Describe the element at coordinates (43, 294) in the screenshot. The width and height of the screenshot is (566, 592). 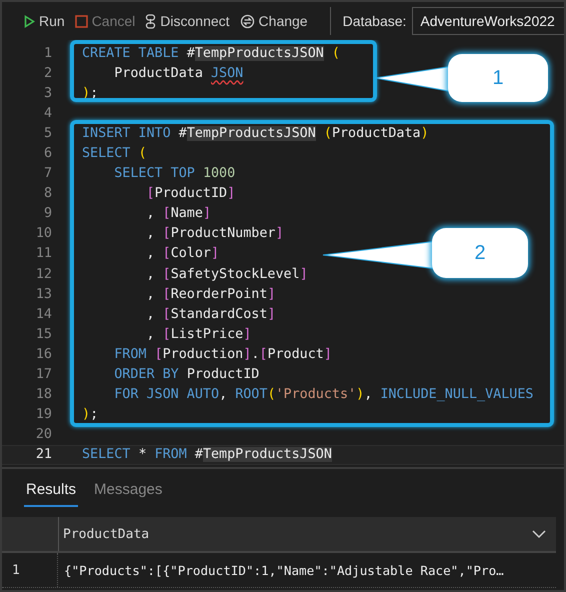
I see `line-number: 13` at that location.